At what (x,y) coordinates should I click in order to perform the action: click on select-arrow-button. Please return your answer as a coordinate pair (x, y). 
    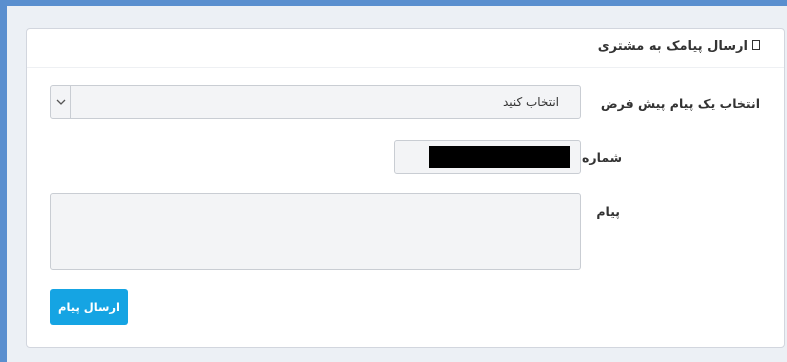
    Looking at the image, I should click on (61, 102).